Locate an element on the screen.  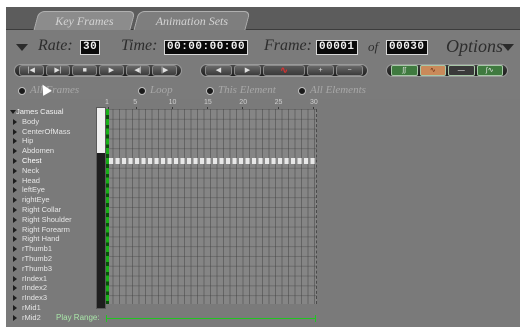
tab-key-frames-label: Key Frames is located at coordinates (84, 21).